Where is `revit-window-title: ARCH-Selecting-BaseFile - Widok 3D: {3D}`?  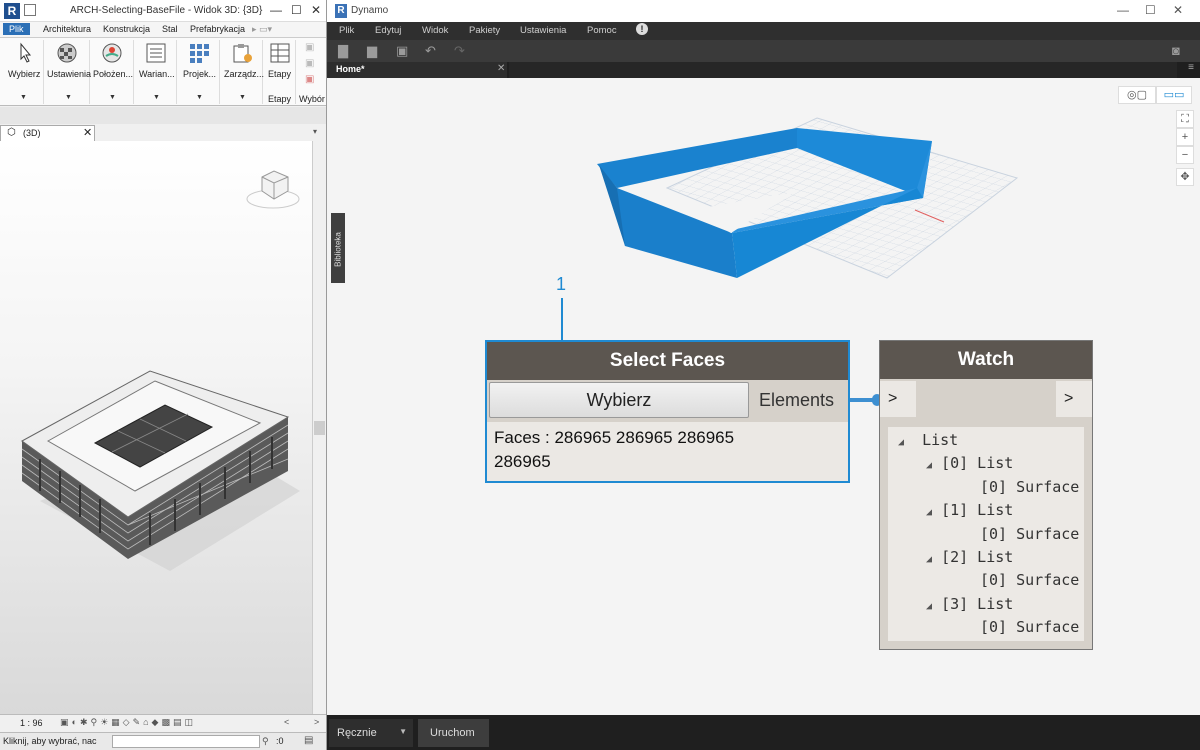 revit-window-title: ARCH-Selecting-BaseFile - Widok 3D: {3D} is located at coordinates (166, 10).